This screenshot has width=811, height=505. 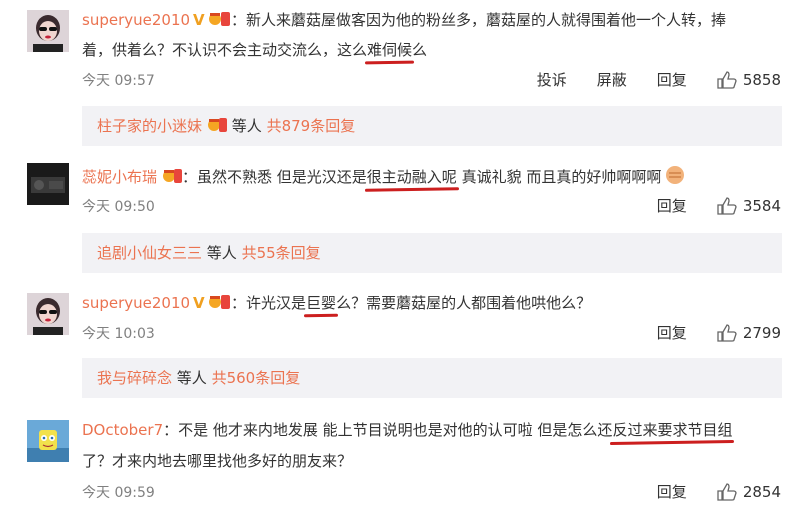 What do you see at coordinates (704, 205) in the screenshot?
I see `comment-actions: 回复 3584` at bounding box center [704, 205].